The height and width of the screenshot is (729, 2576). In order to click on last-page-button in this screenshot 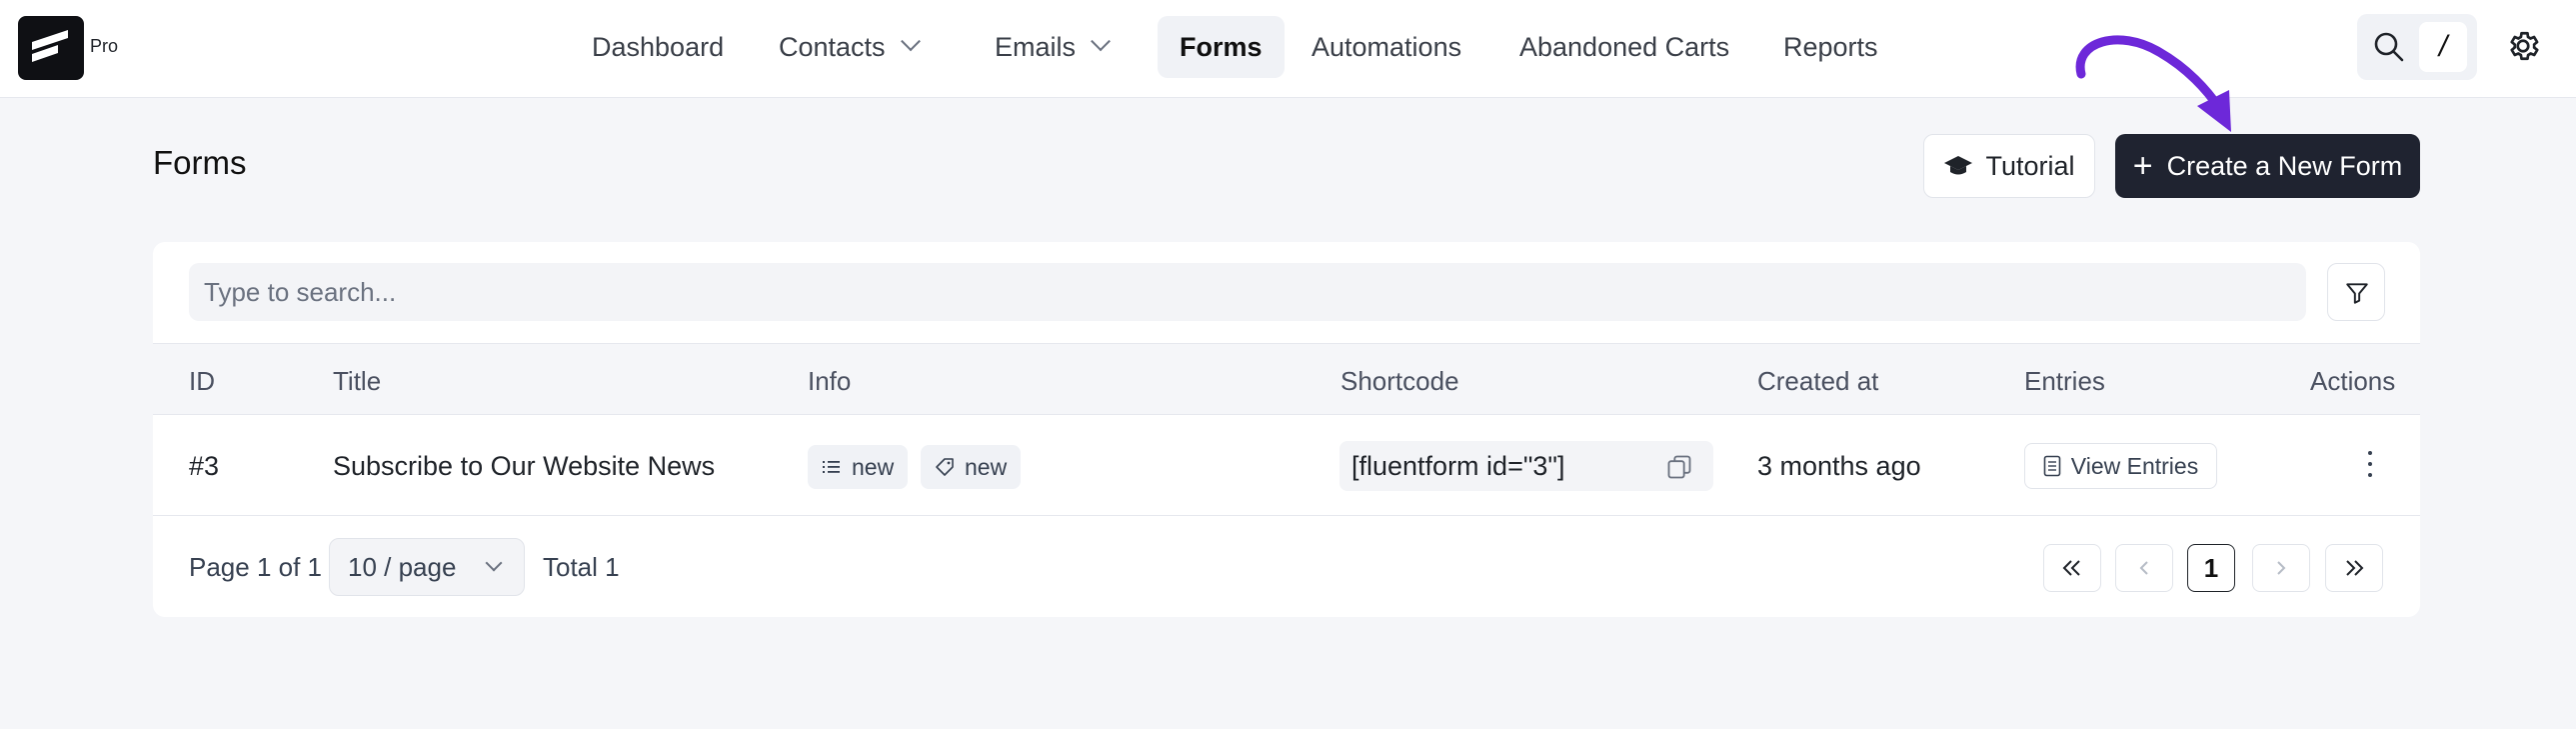, I will do `click(2354, 568)`.